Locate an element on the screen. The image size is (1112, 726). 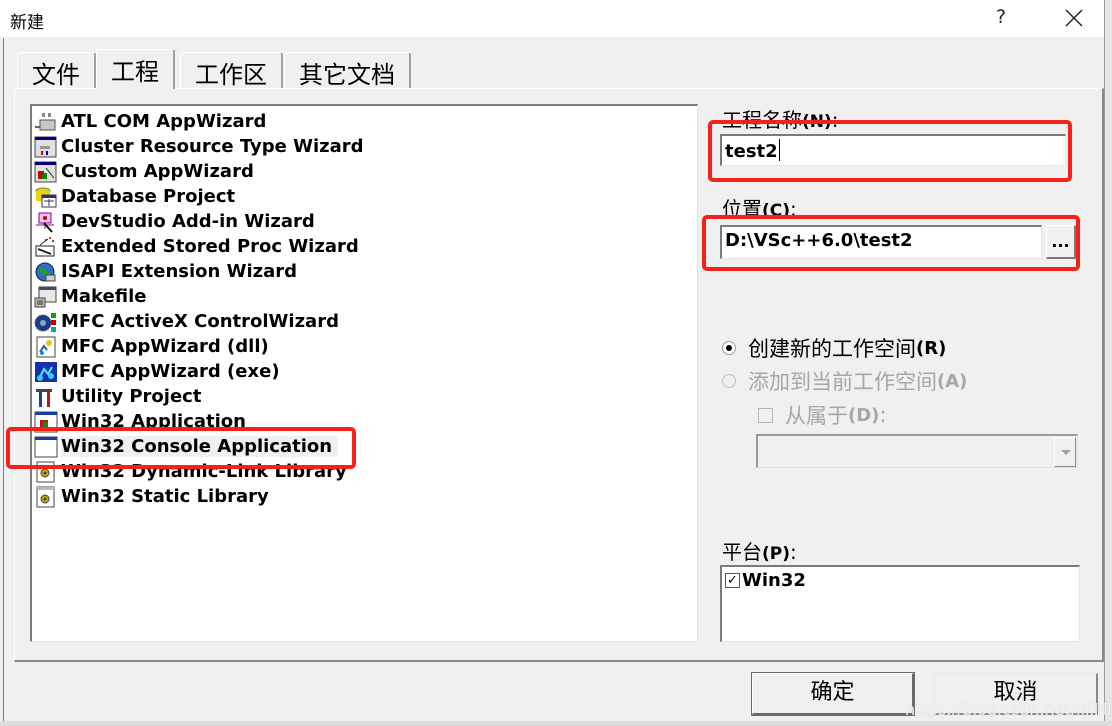
list-item-mfc-activex-controlwizard: MFC ActiveX ControlWizard is located at coordinates (186, 321).